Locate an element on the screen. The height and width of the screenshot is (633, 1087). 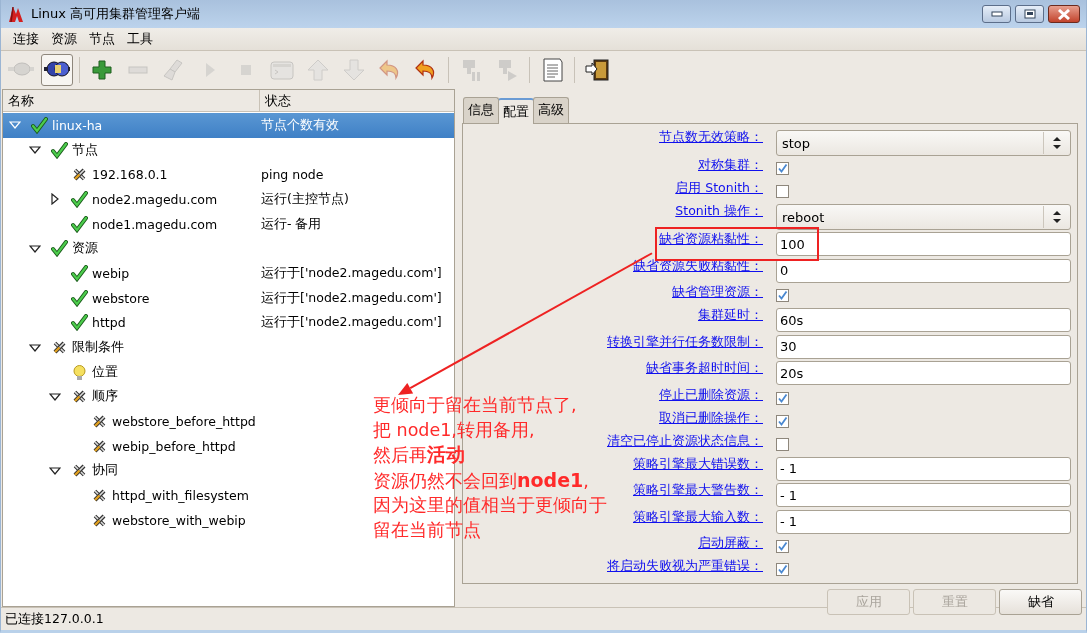
up-arrow-icon is located at coordinates (318, 70).